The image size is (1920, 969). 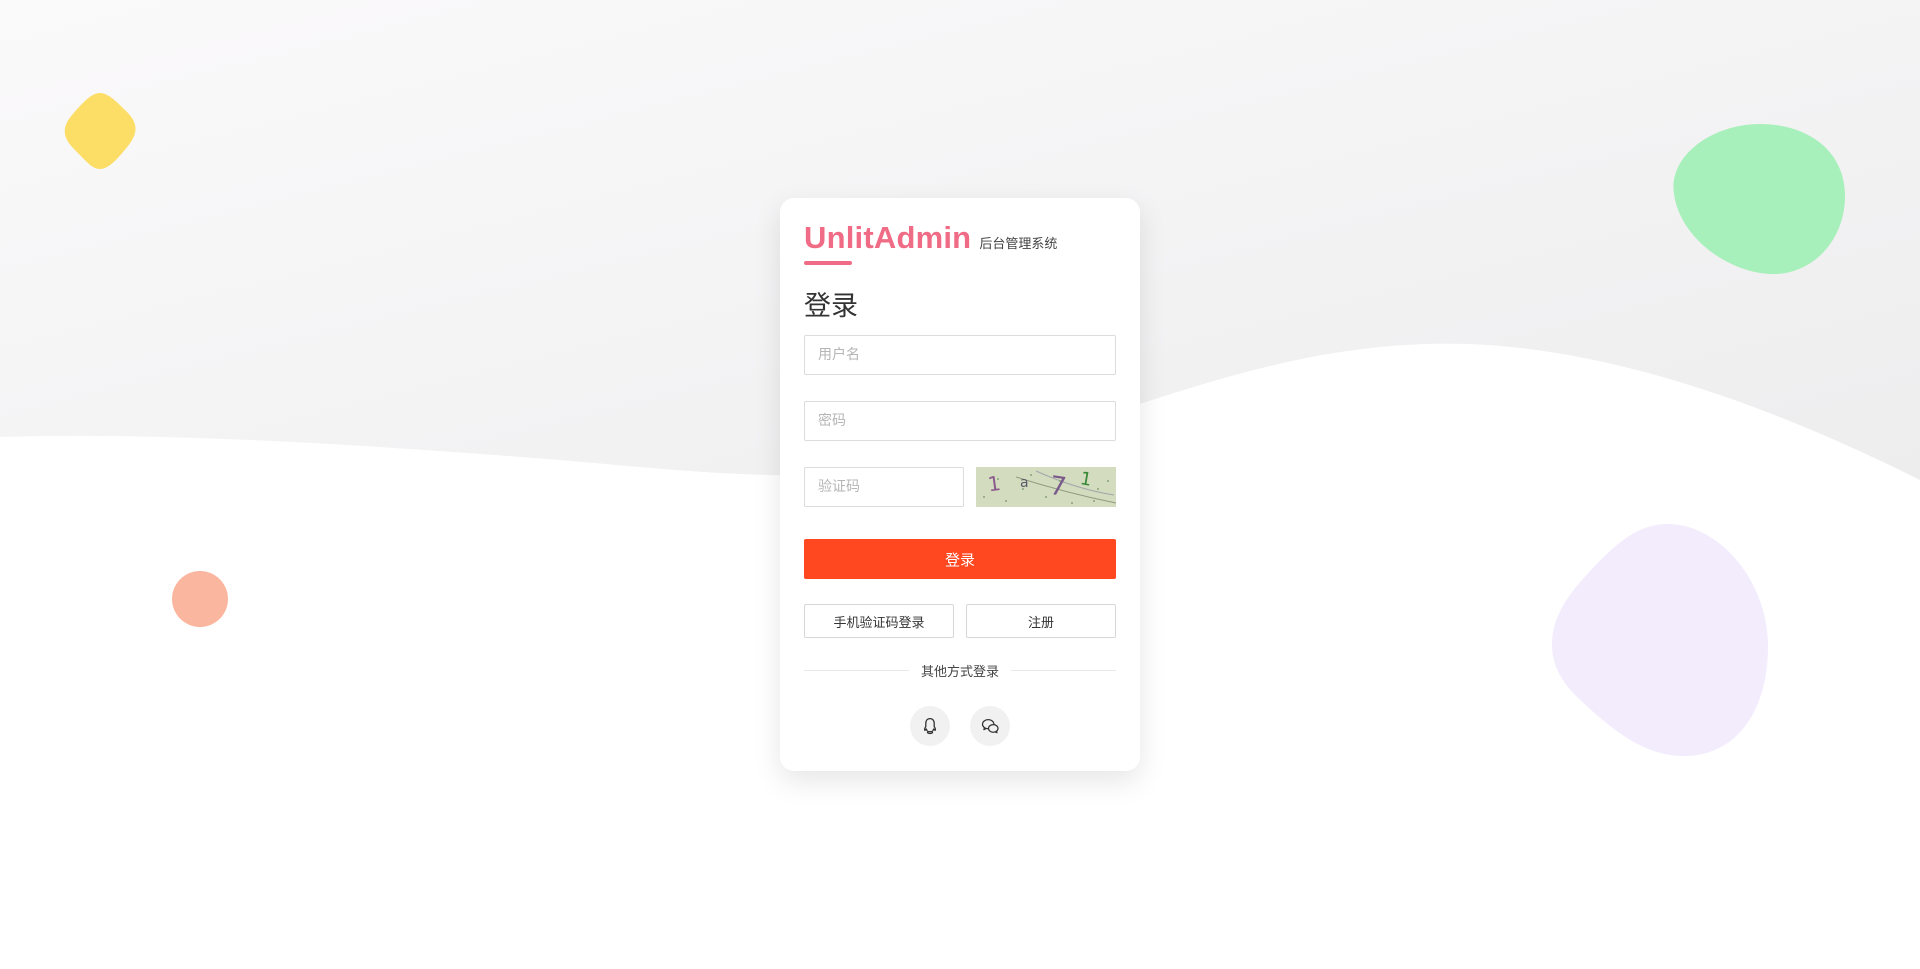 What do you see at coordinates (856, 670) in the screenshot?
I see `divider-line-left` at bounding box center [856, 670].